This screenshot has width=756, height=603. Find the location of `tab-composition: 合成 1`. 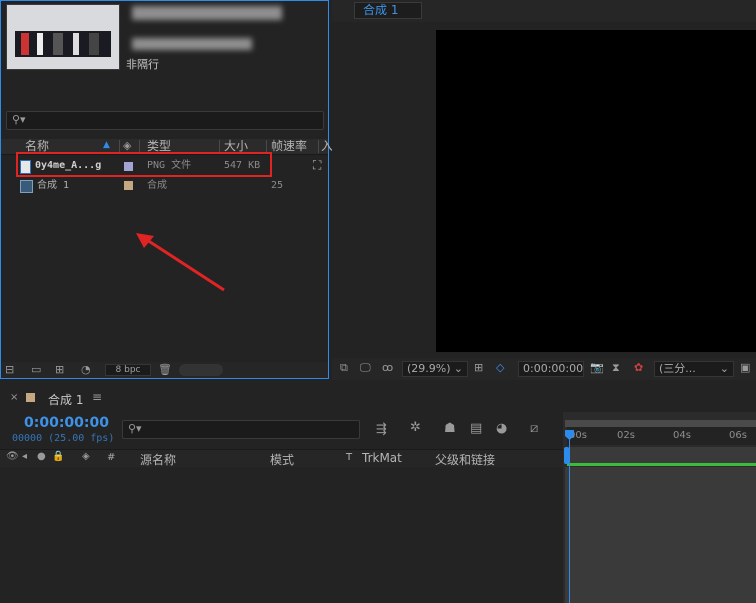

tab-composition: 合成 1 is located at coordinates (388, 10).